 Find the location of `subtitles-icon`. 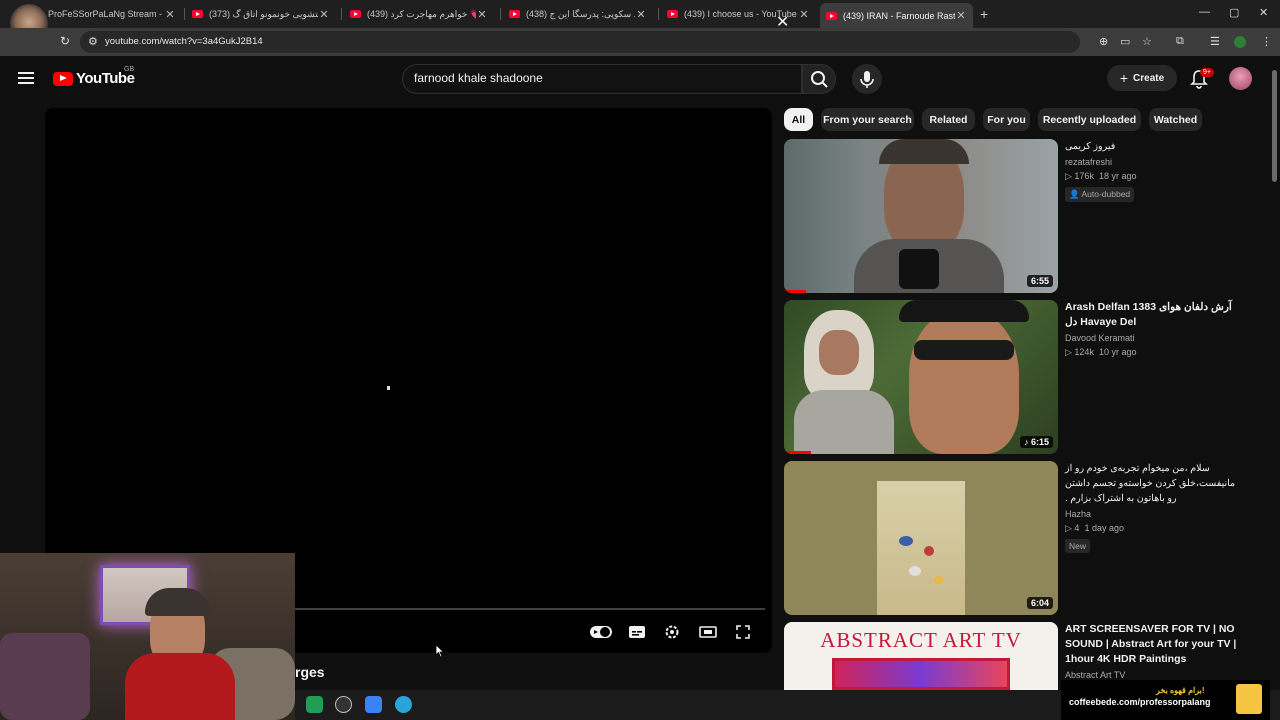

subtitles-icon is located at coordinates (637, 632).